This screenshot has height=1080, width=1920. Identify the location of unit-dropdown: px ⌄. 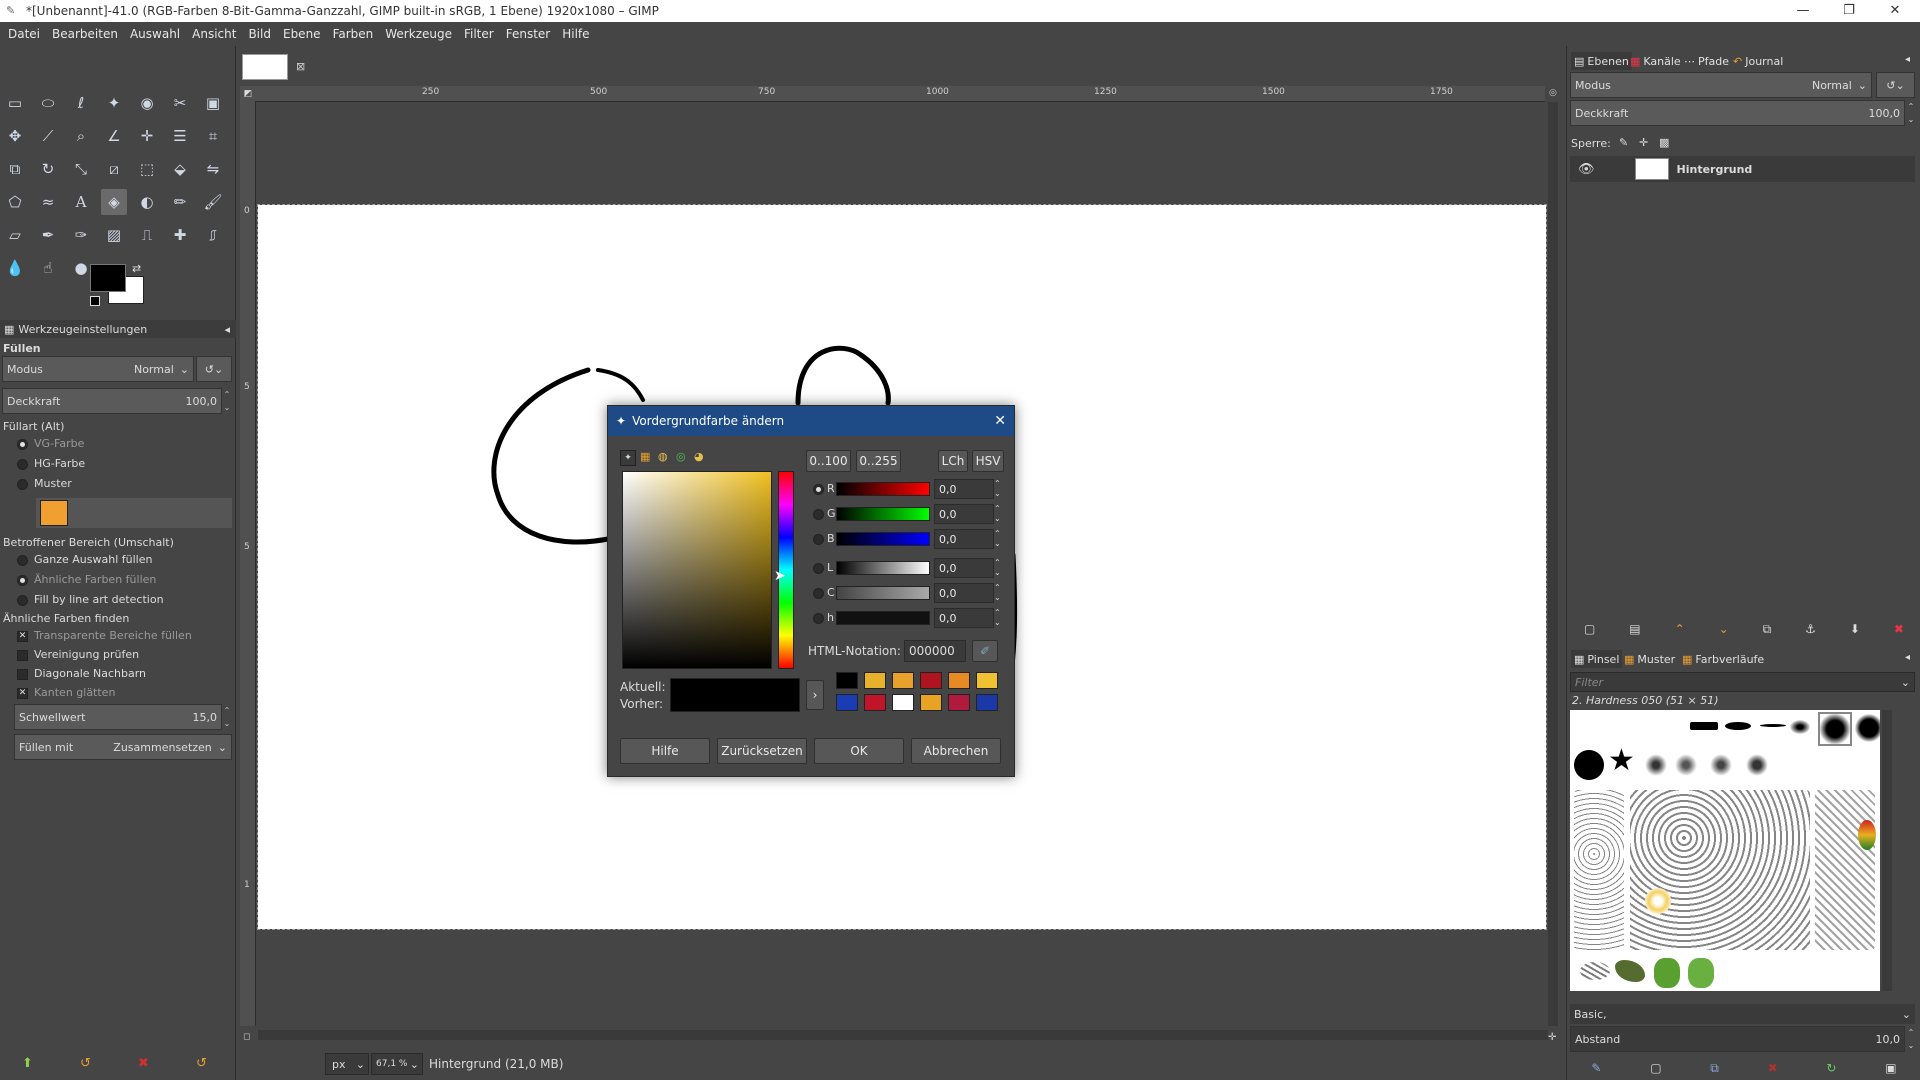
(347, 1064).